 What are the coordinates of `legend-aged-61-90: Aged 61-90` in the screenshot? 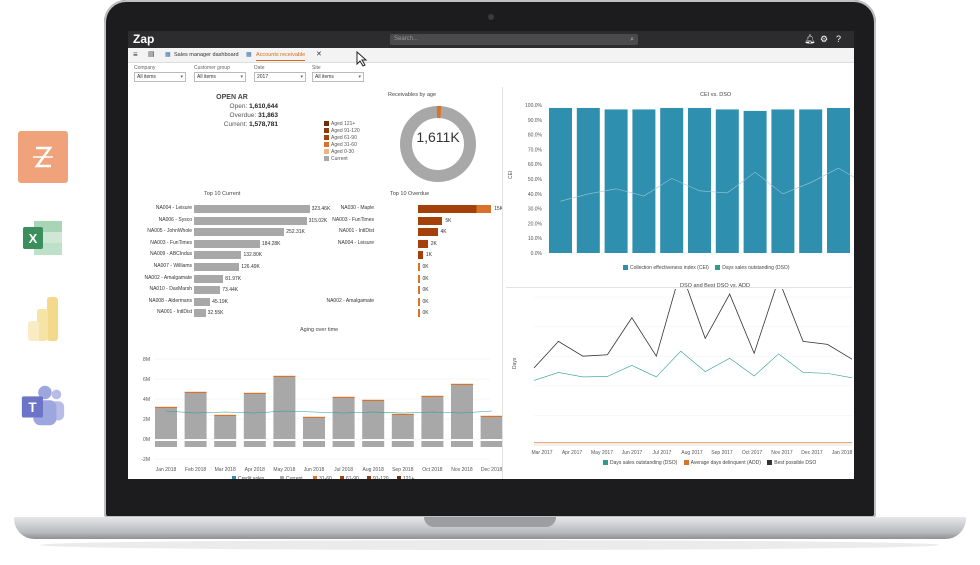 It's located at (340, 138).